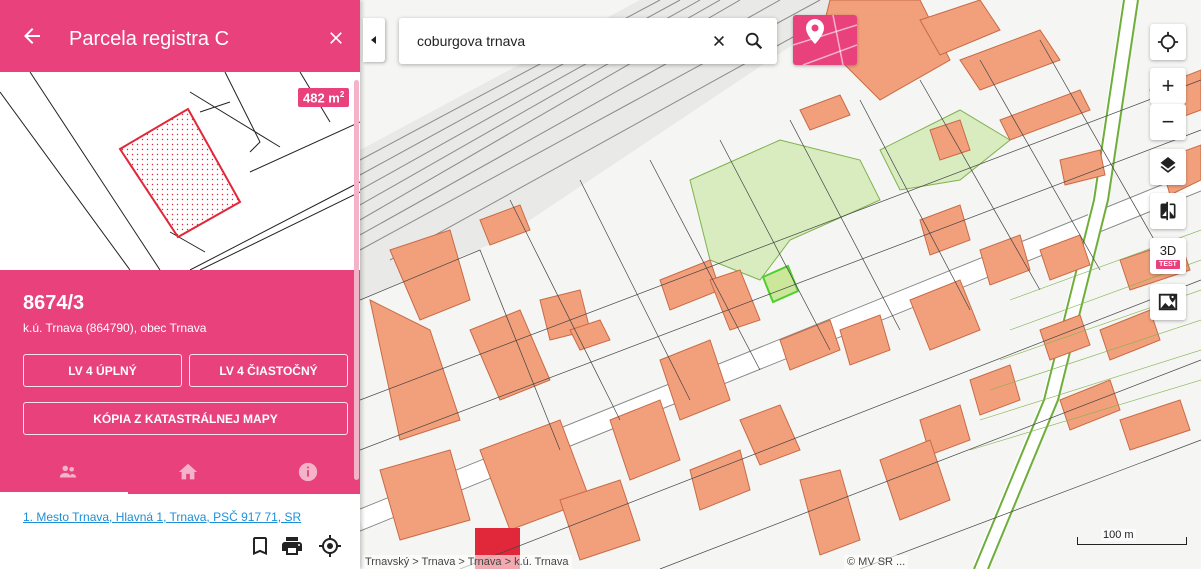  Describe the element at coordinates (330, 546) in the screenshot. I see `locate-target-icon` at that location.